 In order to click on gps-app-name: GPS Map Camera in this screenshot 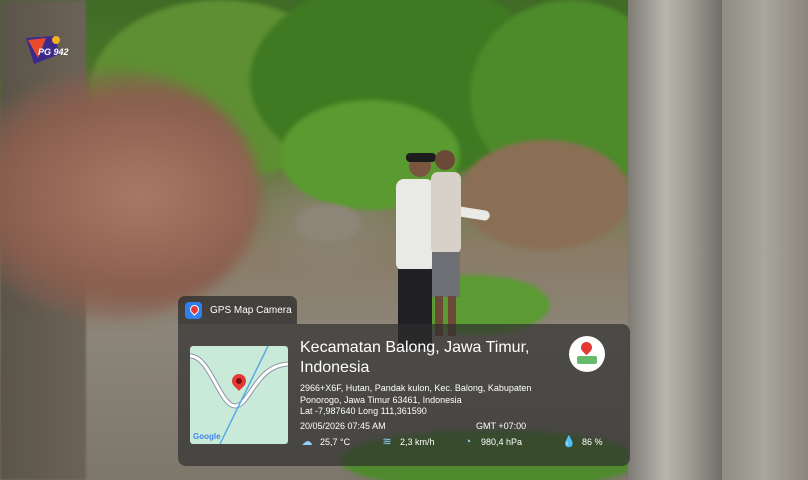, I will do `click(251, 310)`.